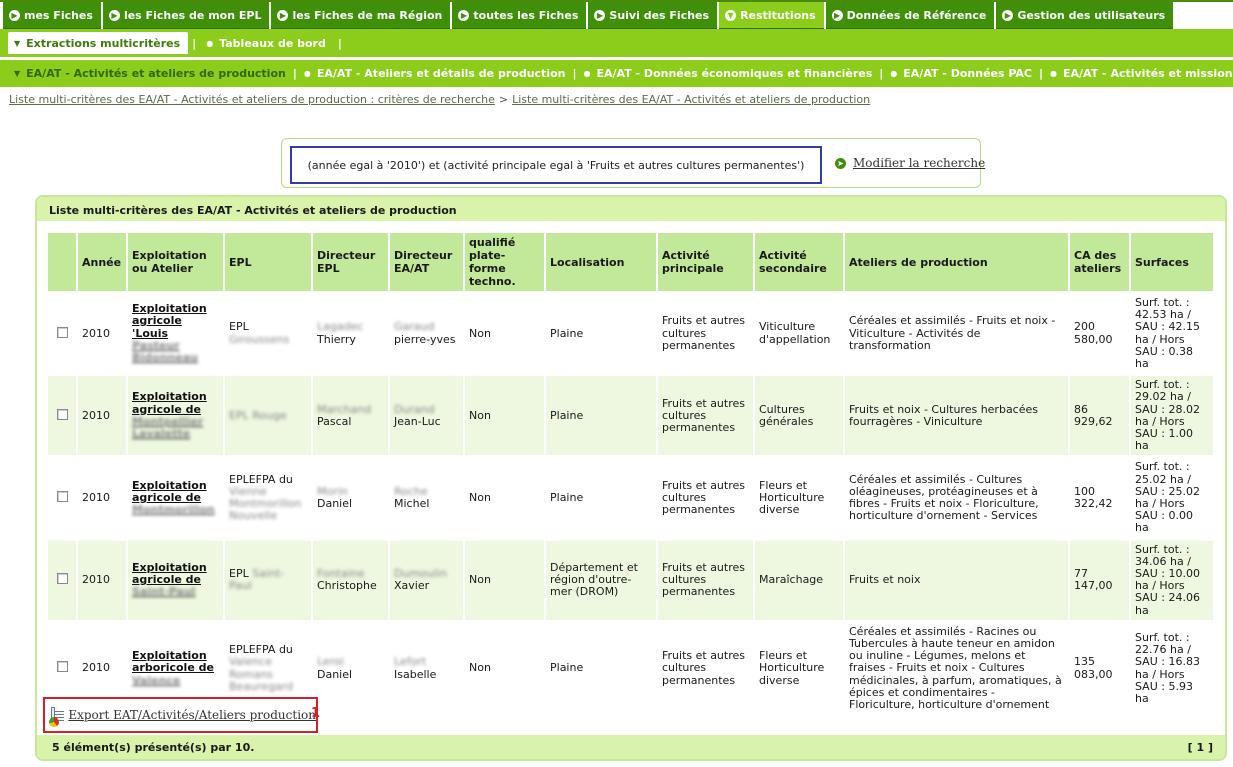  Describe the element at coordinates (267, 43) in the screenshot. I see `subnav-item-tableaux: ● Tableaux de bord` at that location.